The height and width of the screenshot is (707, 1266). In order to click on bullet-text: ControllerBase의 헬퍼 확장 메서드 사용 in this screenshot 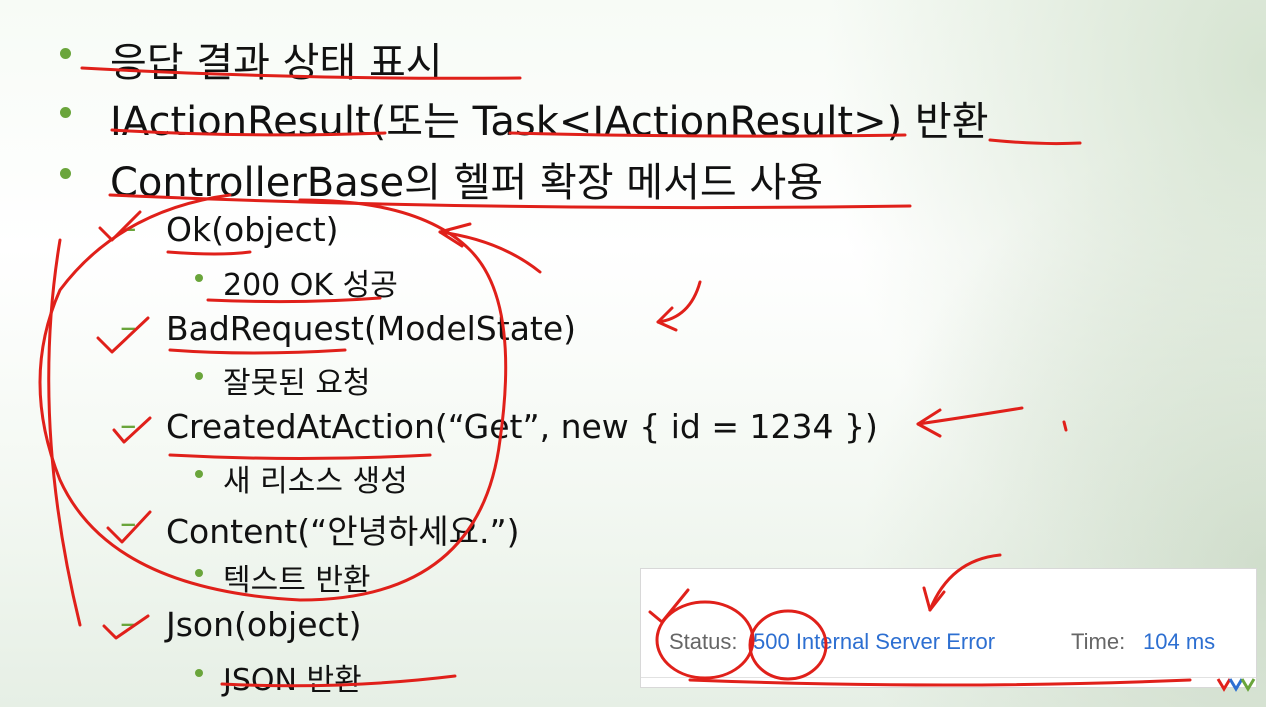, I will do `click(467, 183)`.